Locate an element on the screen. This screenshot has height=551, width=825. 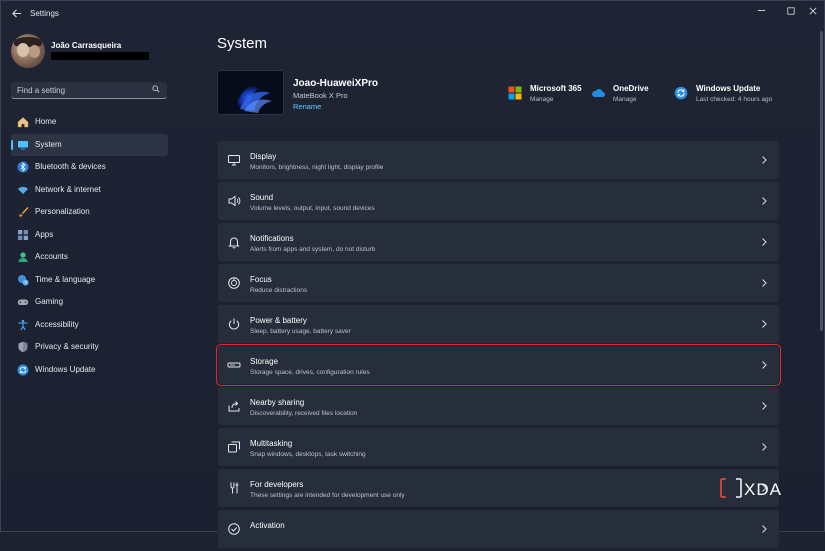
settings-row-title: Activation is located at coordinates (267, 525).